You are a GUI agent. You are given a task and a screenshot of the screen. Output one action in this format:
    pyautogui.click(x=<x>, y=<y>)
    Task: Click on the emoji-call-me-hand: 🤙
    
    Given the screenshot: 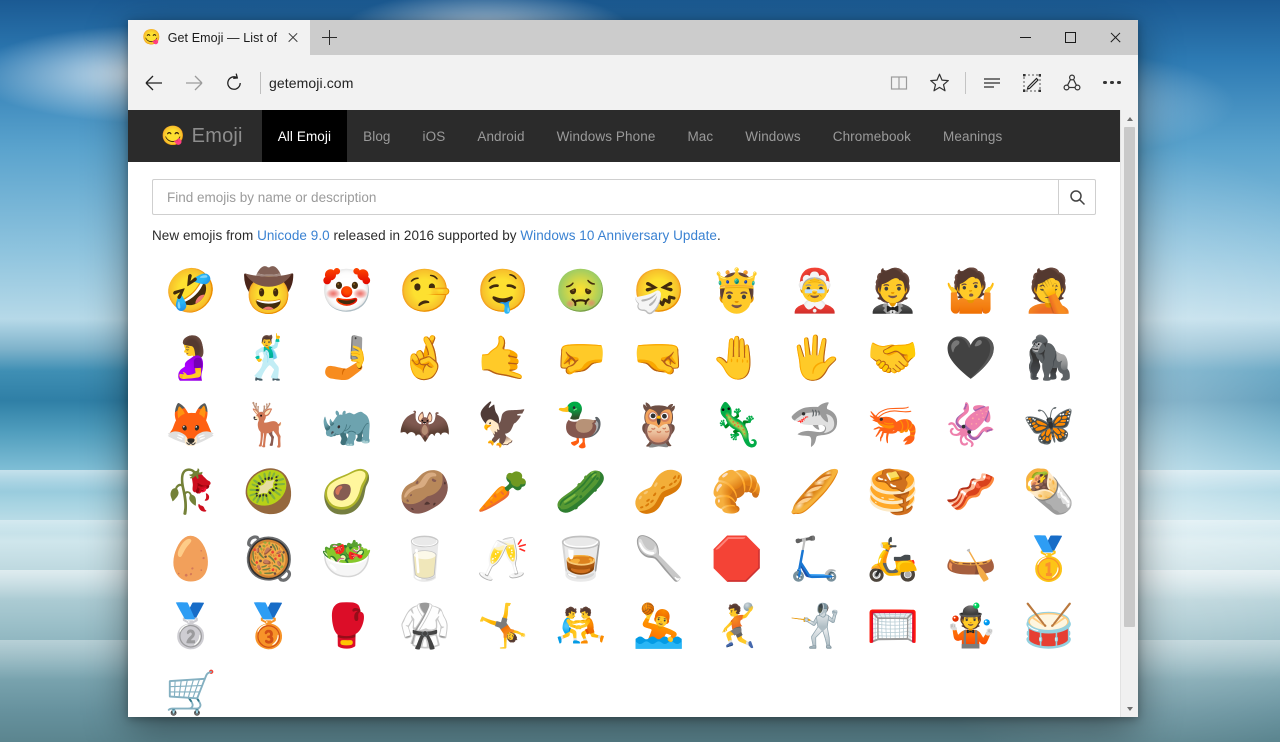 What is the action you would take?
    pyautogui.click(x=503, y=357)
    